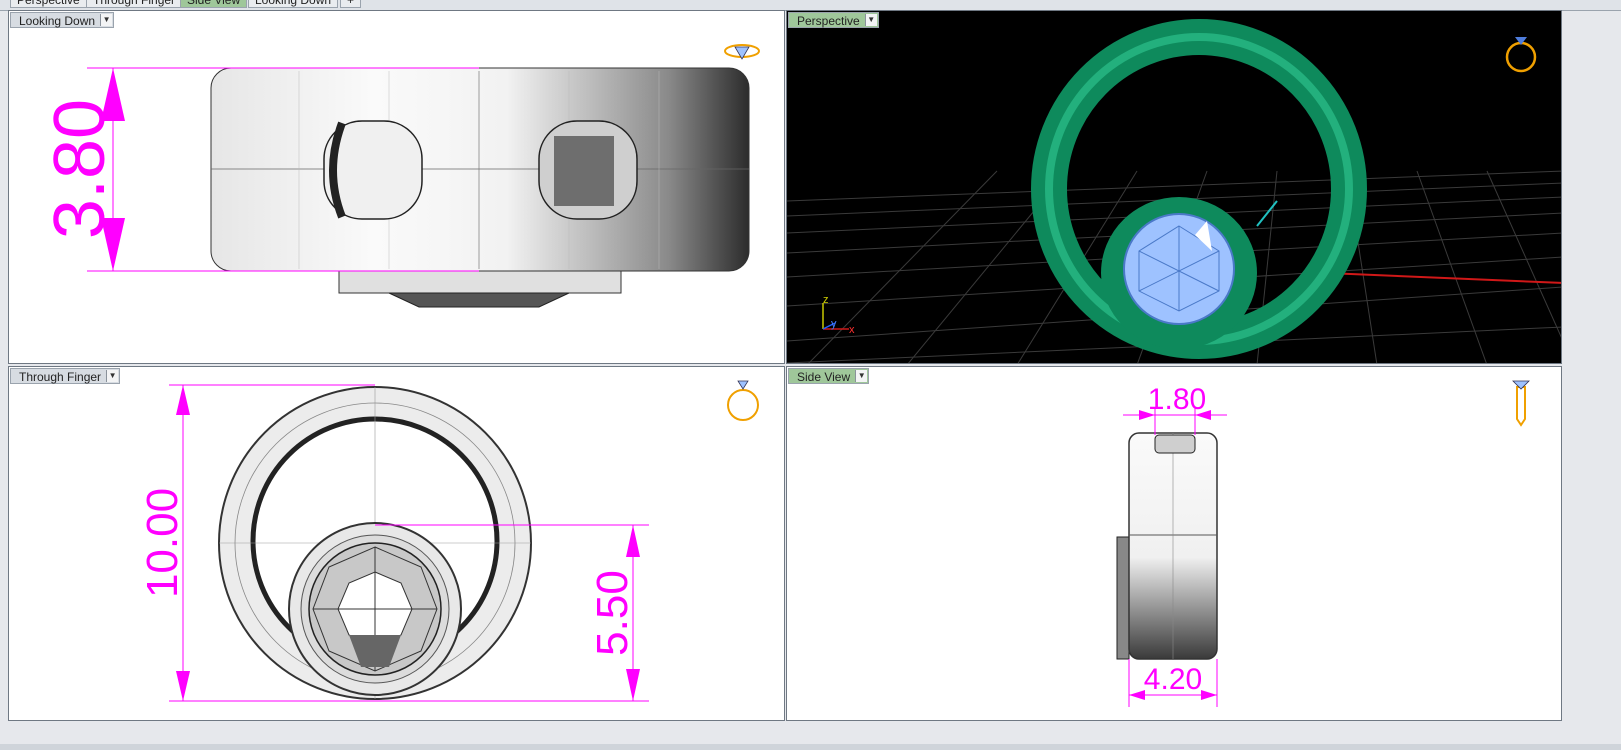 Image resolution: width=1621 pixels, height=750 pixels. Describe the element at coordinates (1123, 598) in the screenshot. I see `stone-profile` at that location.